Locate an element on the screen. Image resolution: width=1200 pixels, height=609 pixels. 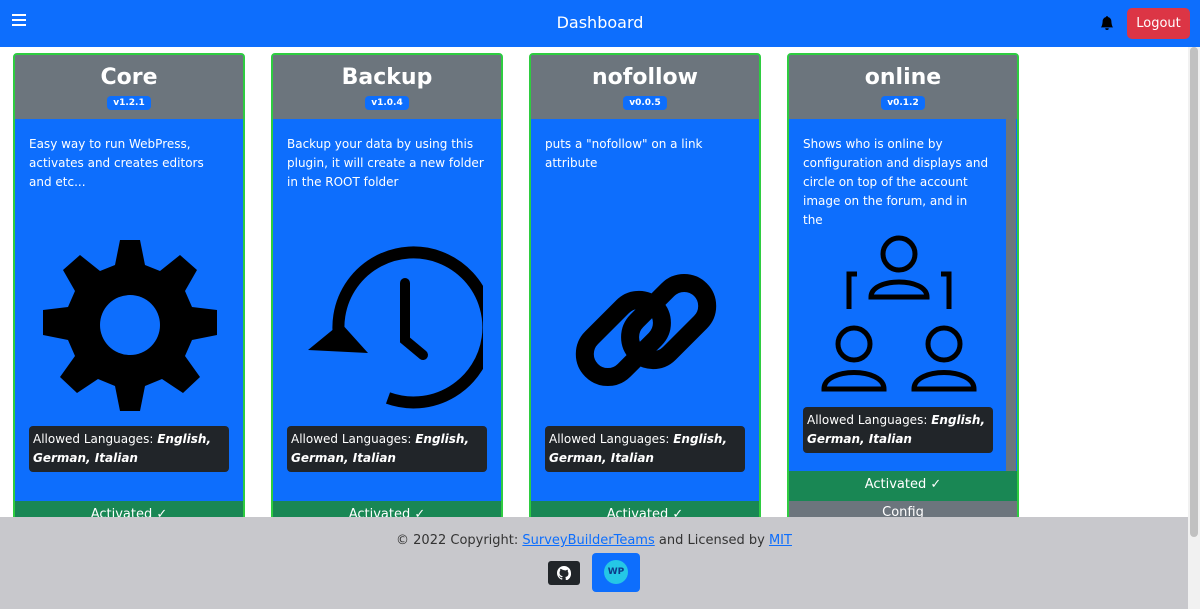
plugin-title: nofollow is located at coordinates (645, 77).